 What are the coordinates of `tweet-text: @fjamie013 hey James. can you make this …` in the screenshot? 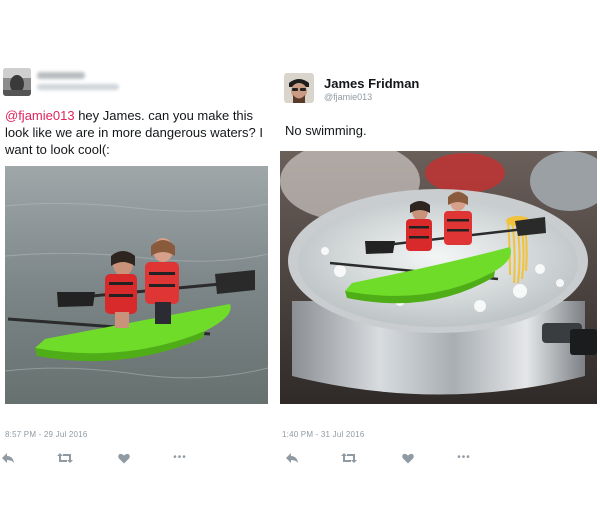 It's located at (141, 132).